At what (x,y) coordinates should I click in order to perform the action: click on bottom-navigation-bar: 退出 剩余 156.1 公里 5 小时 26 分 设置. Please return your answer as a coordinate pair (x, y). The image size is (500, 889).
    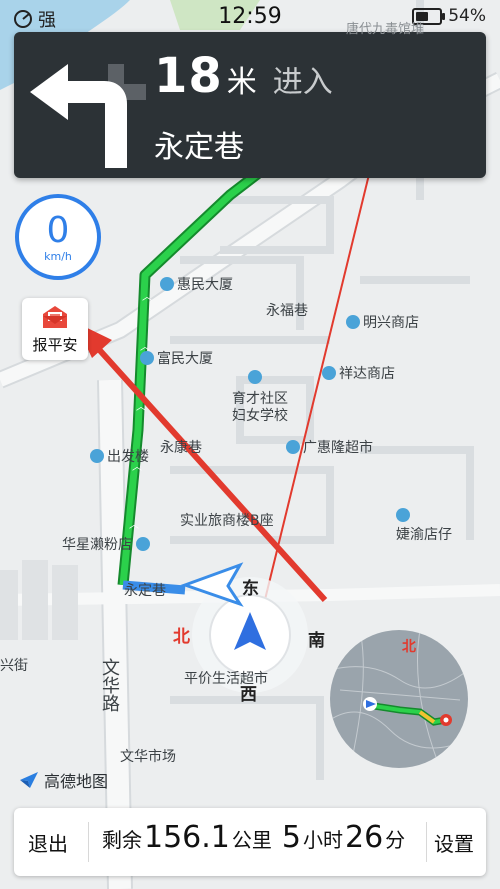
    Looking at the image, I should click on (250, 842).